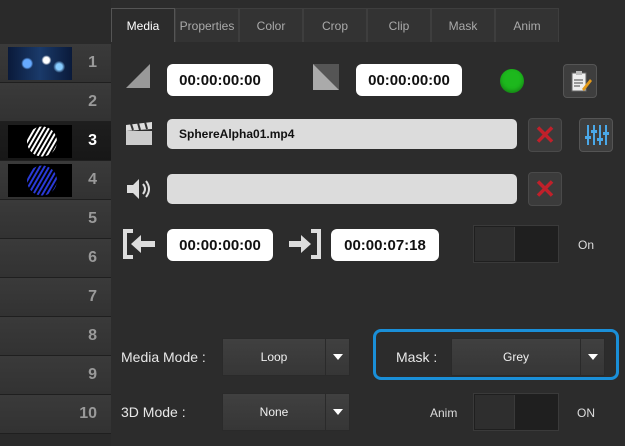 The height and width of the screenshot is (446, 625). I want to click on slot-number: 10, so click(88, 413).